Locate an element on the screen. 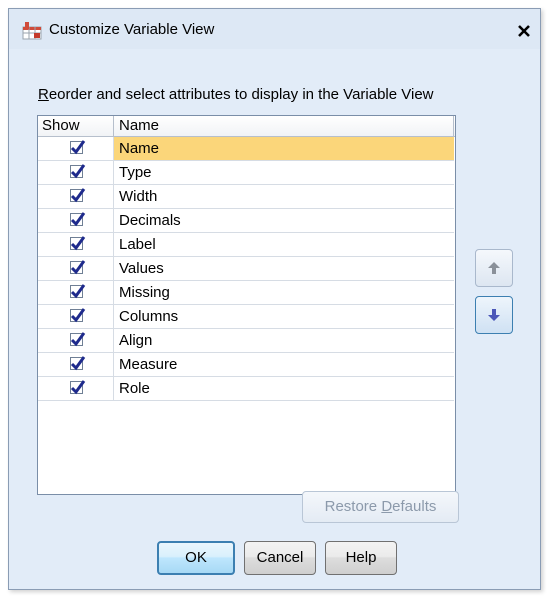  attribute-name: Type is located at coordinates (135, 172).